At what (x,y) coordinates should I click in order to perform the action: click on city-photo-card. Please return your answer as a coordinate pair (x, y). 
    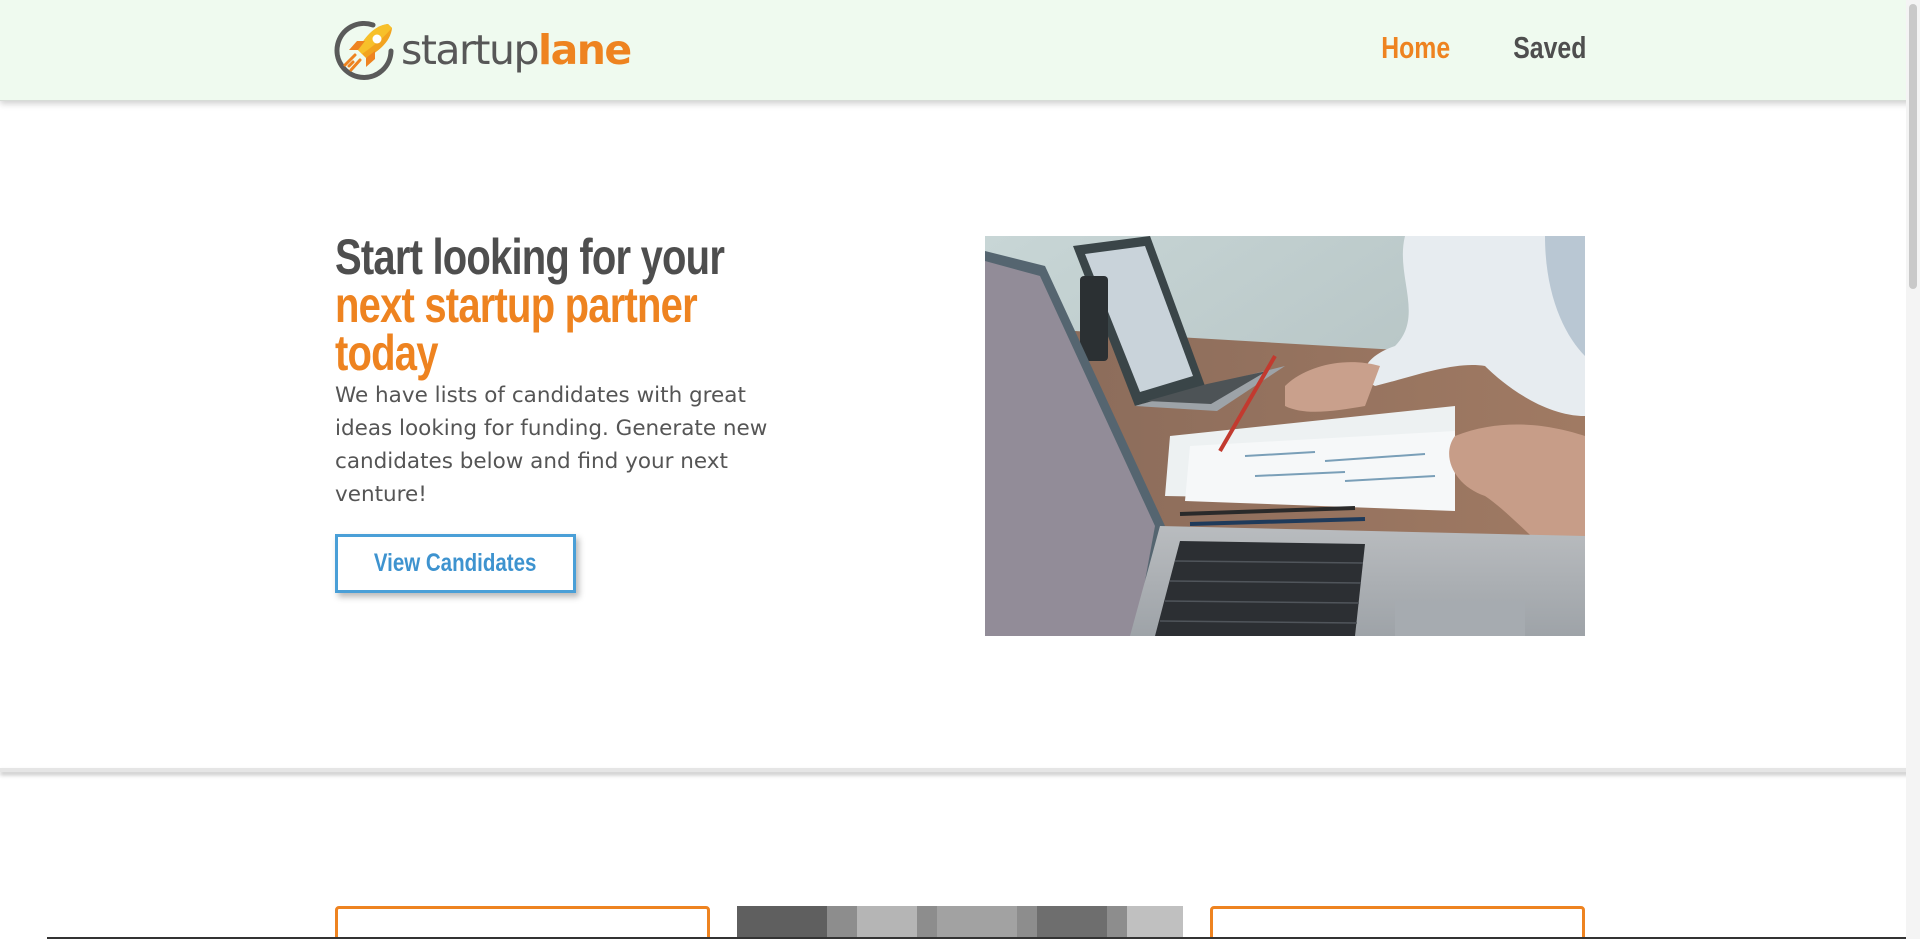
    Looking at the image, I should click on (960, 922).